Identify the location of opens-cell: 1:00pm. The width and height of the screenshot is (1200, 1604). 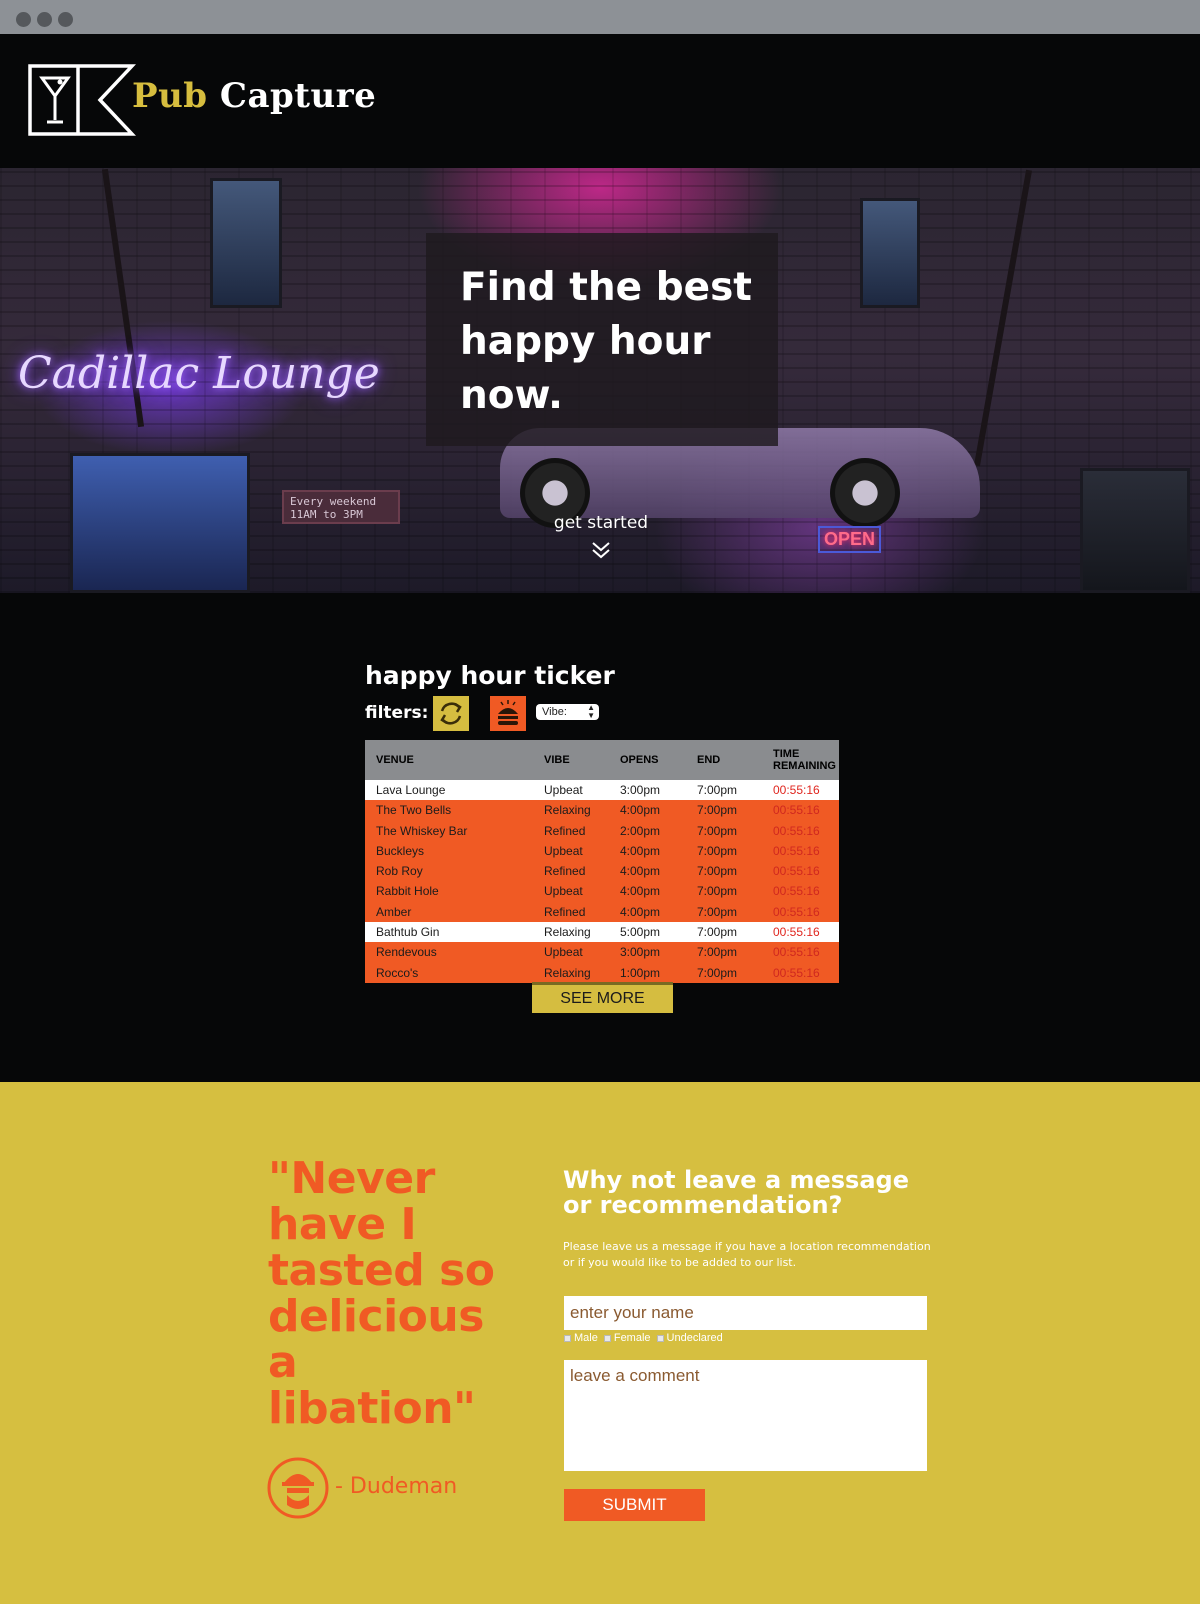
(640, 972).